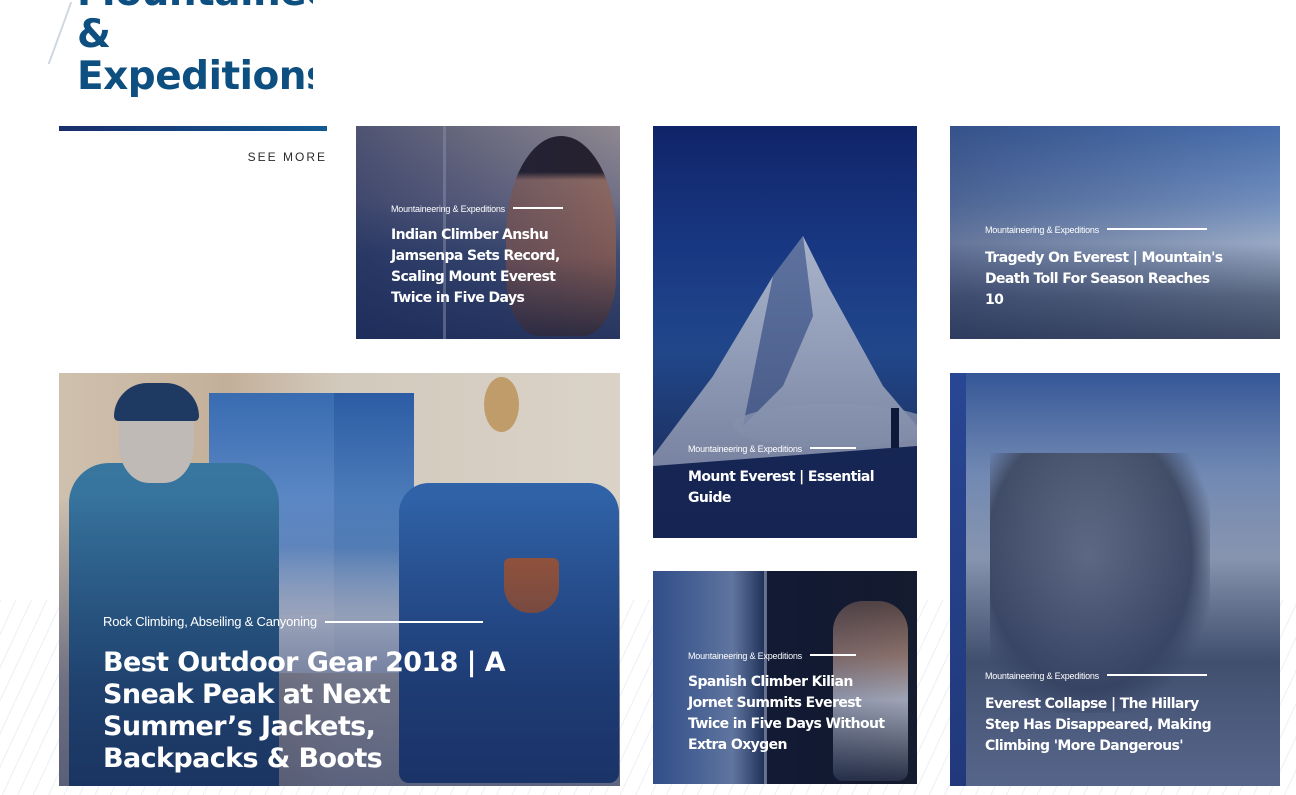 Image resolution: width=1296 pixels, height=795 pixels. I want to click on section-title-line: Expeditions, so click(195, 76).